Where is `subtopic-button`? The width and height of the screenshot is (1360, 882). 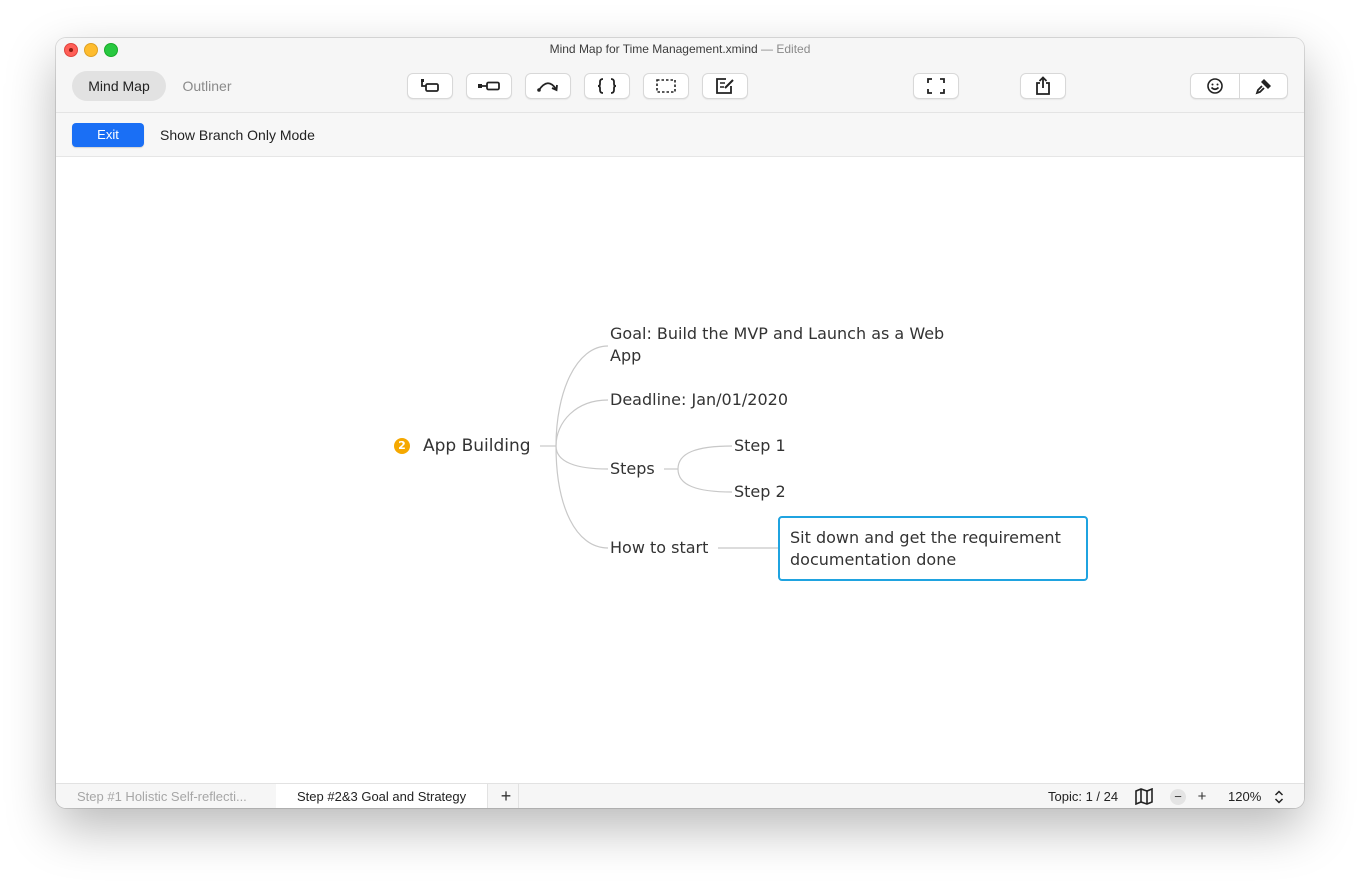 subtopic-button is located at coordinates (489, 86).